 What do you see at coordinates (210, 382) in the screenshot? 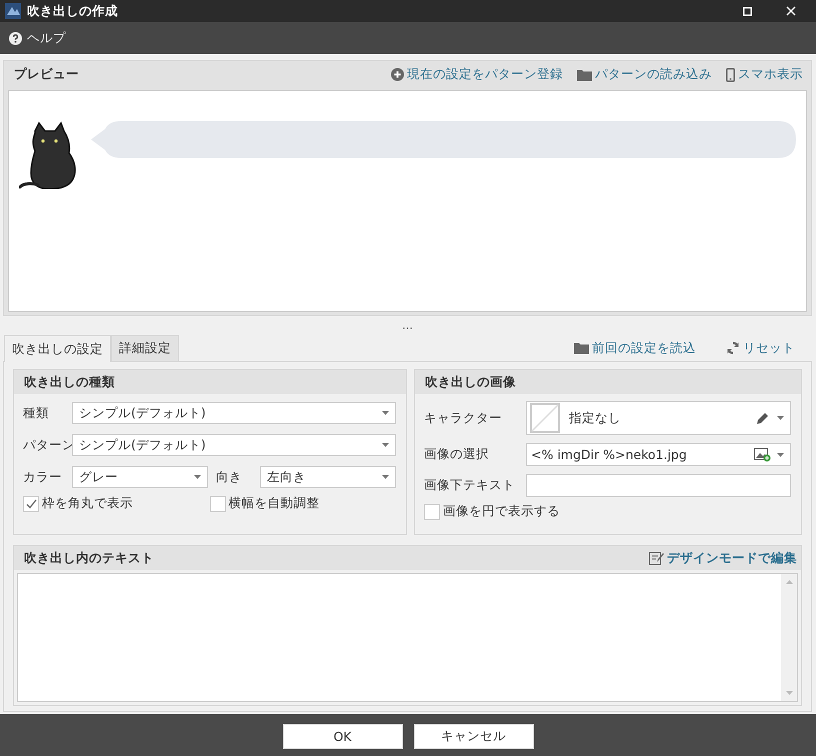
I see `group-header: 吹き出しの種類` at bounding box center [210, 382].